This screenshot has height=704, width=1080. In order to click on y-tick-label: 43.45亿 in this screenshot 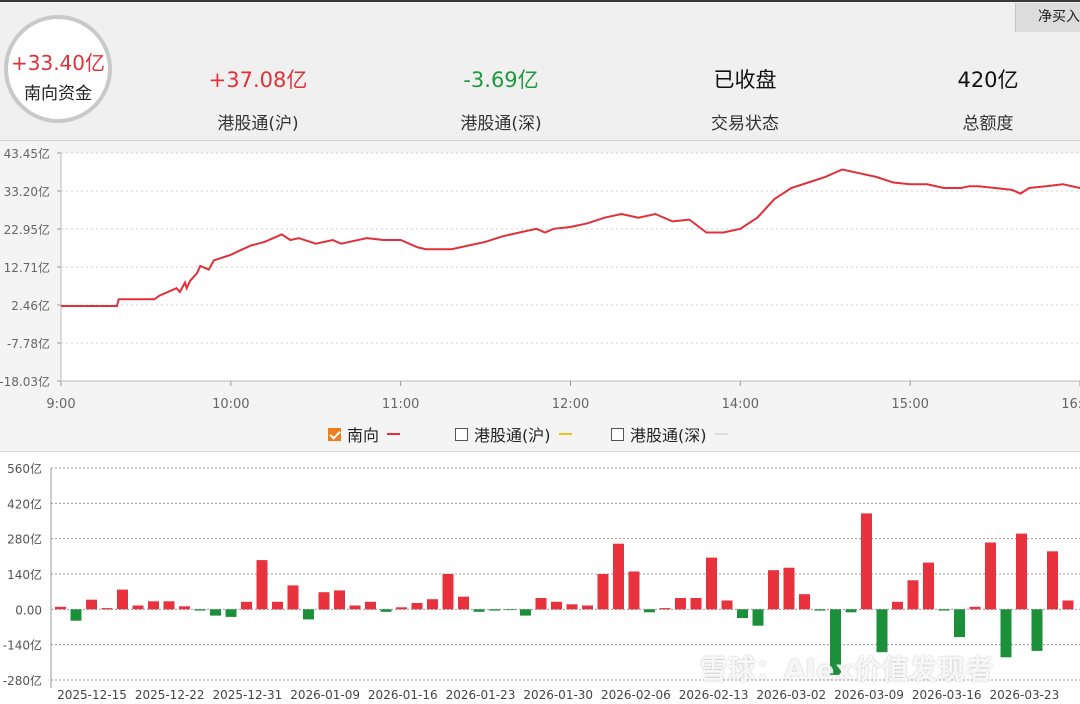, I will do `click(27, 153)`.